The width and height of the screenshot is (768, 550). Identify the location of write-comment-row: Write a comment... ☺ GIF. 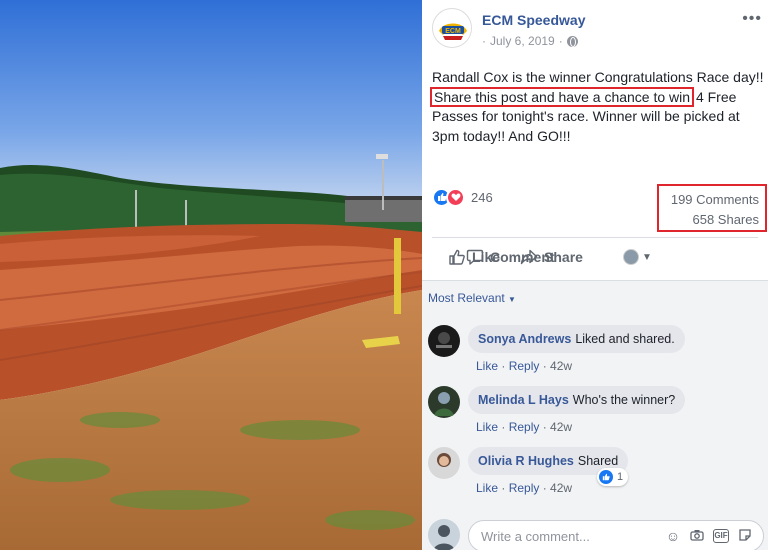
(595, 532).